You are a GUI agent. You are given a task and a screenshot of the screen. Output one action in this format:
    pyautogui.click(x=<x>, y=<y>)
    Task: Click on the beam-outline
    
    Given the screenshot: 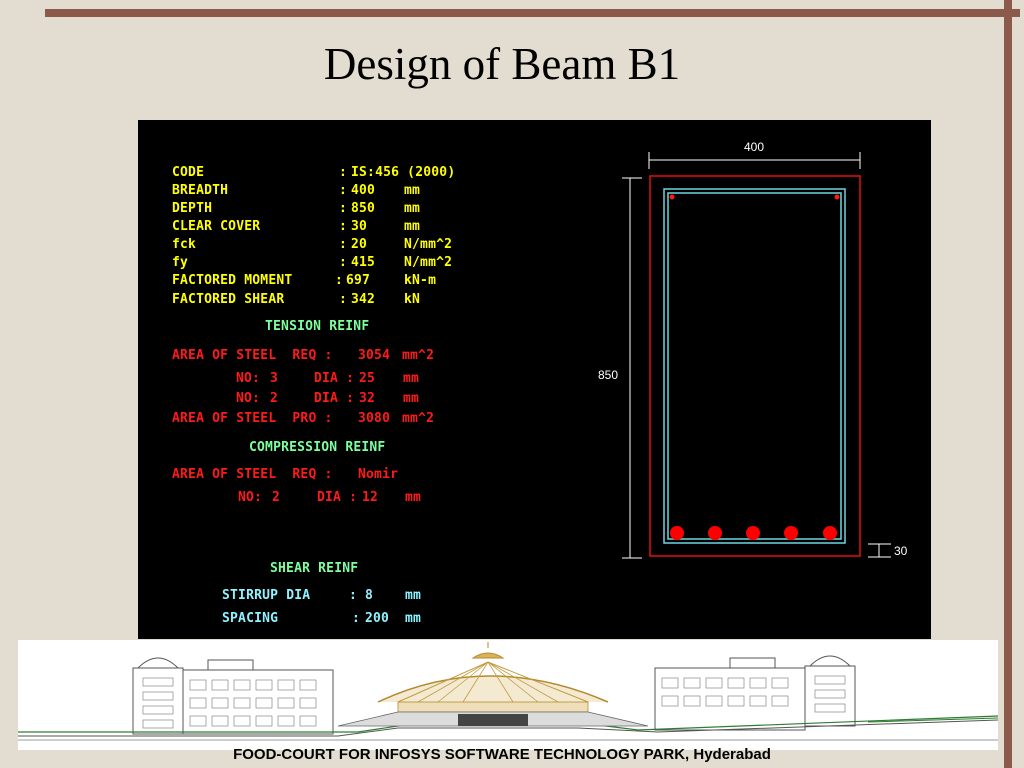 What is the action you would take?
    pyautogui.click(x=755, y=366)
    